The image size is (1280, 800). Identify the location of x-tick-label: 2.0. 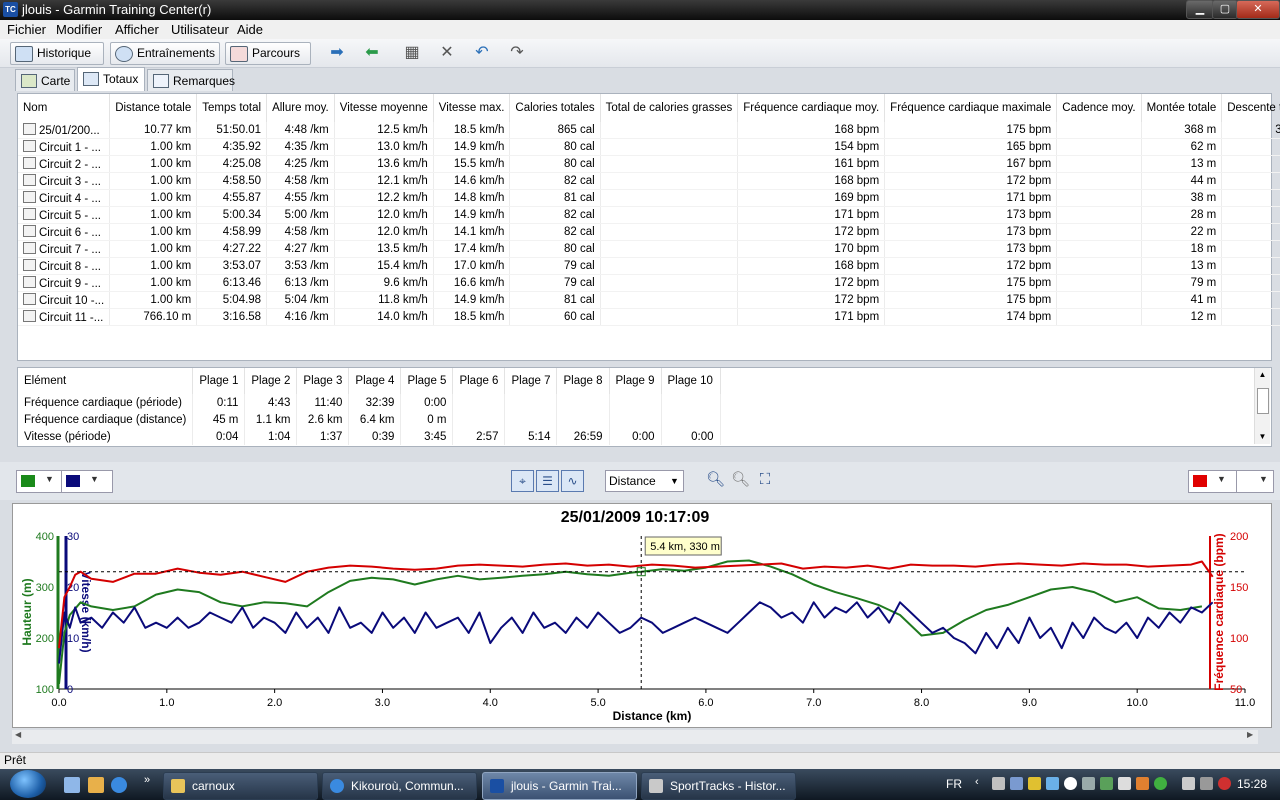
(274, 703).